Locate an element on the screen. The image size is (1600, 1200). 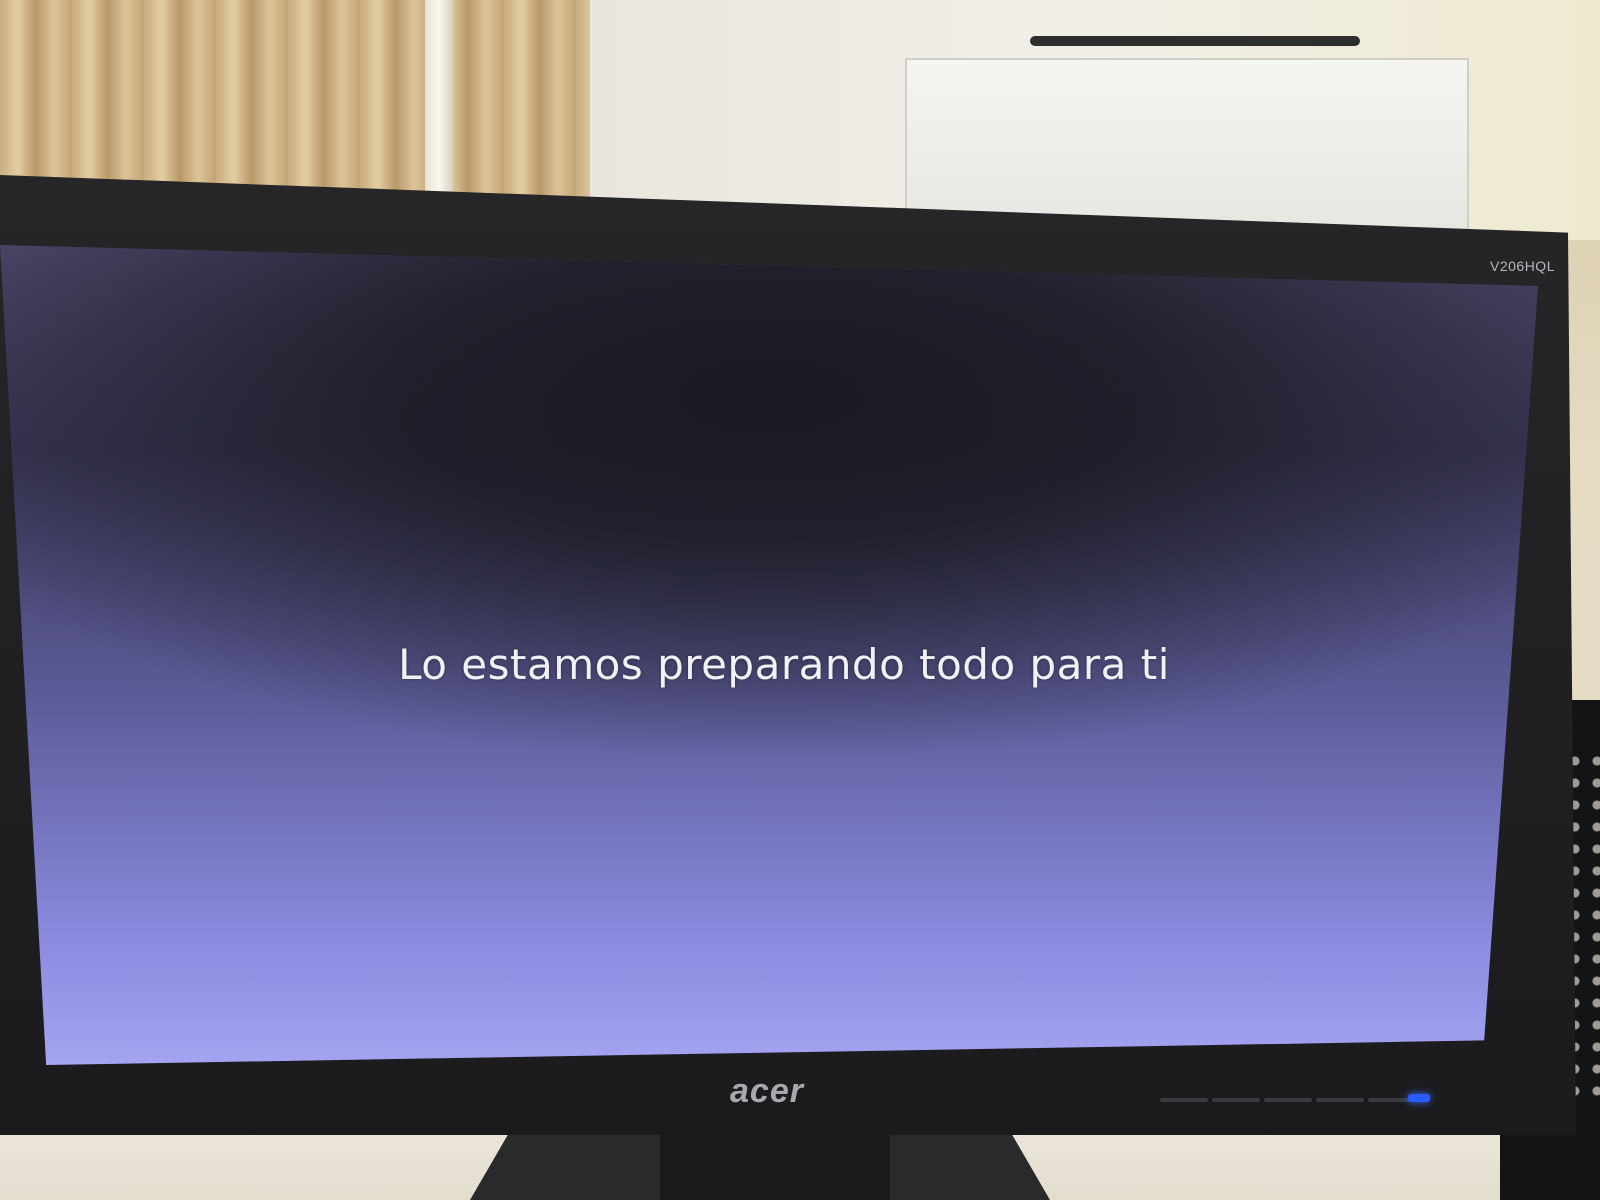
curtain is located at coordinates (295, 100).